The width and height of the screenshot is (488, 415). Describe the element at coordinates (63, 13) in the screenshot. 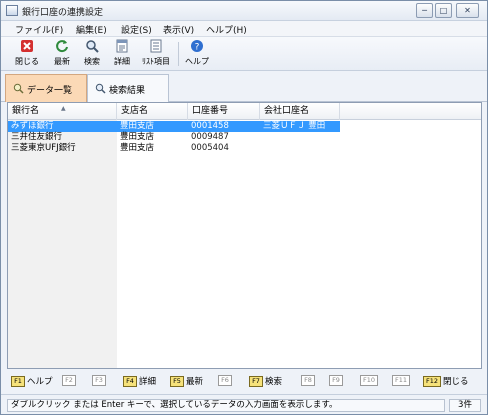

I see `window-title: 銀行口座の連携設定` at that location.